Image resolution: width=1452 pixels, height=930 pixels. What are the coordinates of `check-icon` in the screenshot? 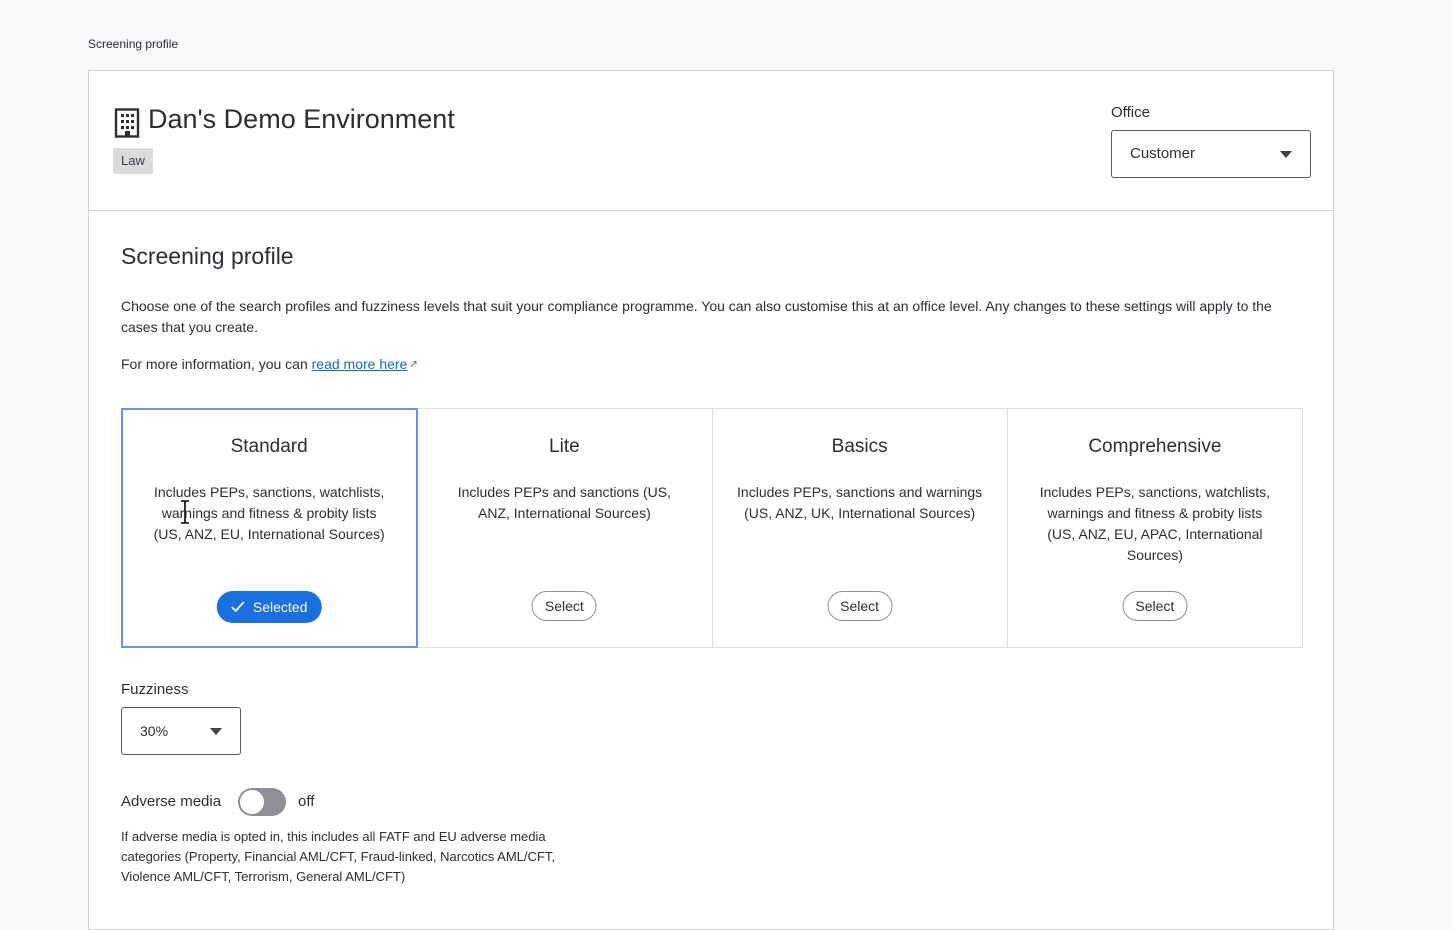 It's located at (238, 607).